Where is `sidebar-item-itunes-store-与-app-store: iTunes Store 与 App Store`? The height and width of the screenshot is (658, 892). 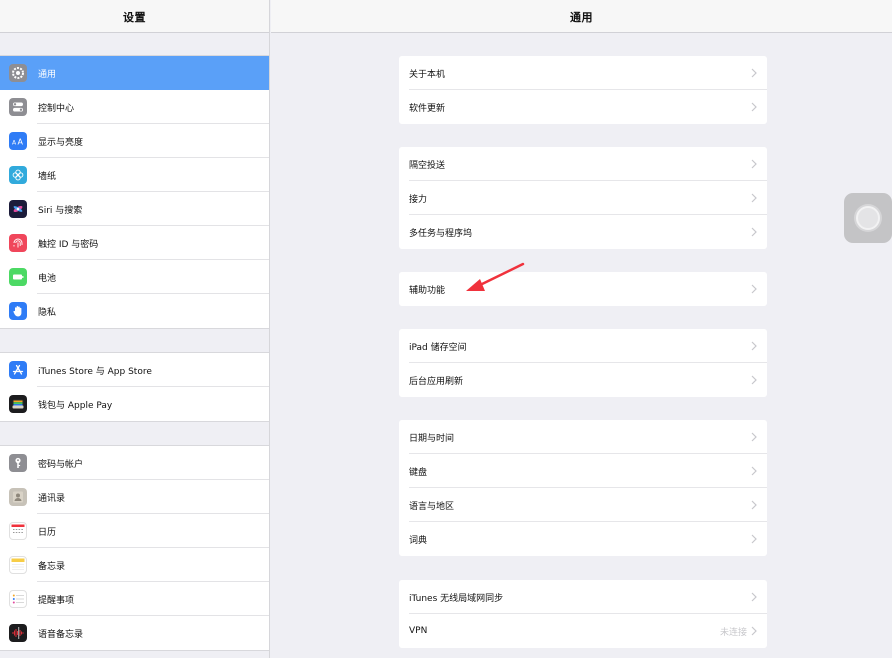
sidebar-item-itunes-store-与-app-store: iTunes Store 与 App Store is located at coordinates (134, 370).